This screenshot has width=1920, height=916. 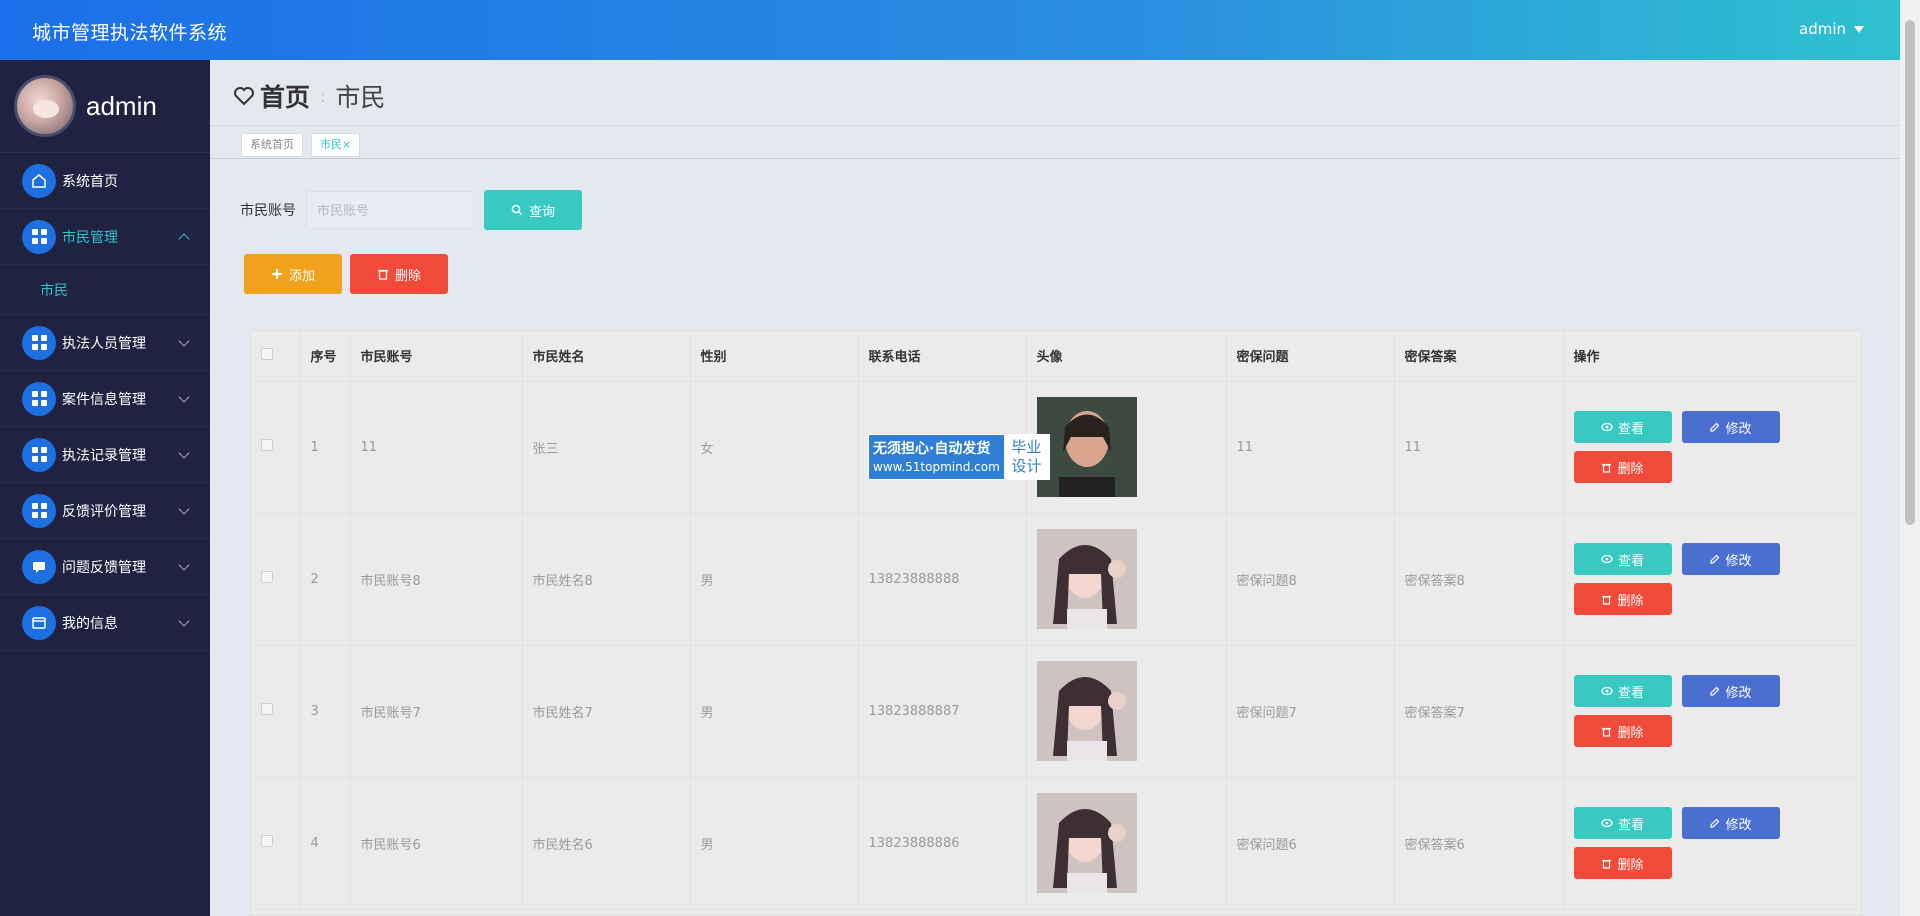 What do you see at coordinates (272, 145) in the screenshot?
I see `tag-home: 系统首页` at bounding box center [272, 145].